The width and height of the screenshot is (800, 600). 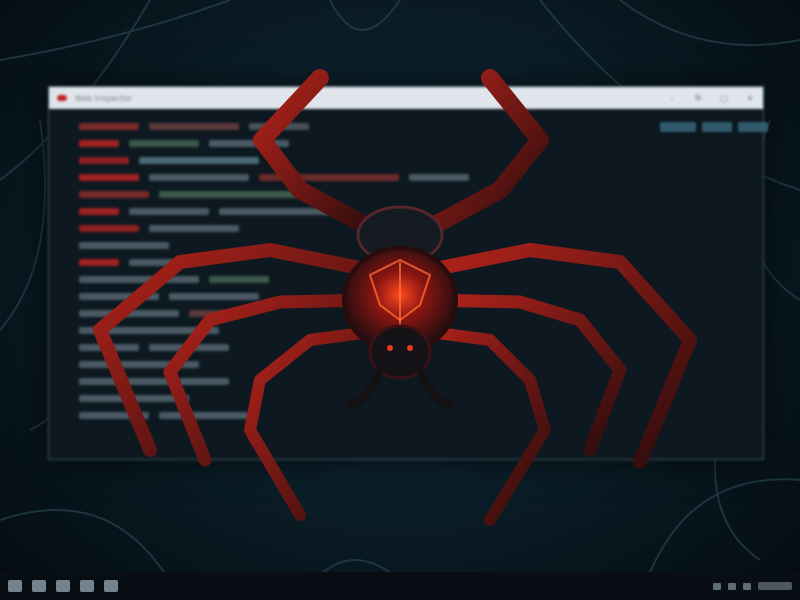 I want to click on mail-icon, so click(x=87, y=586).